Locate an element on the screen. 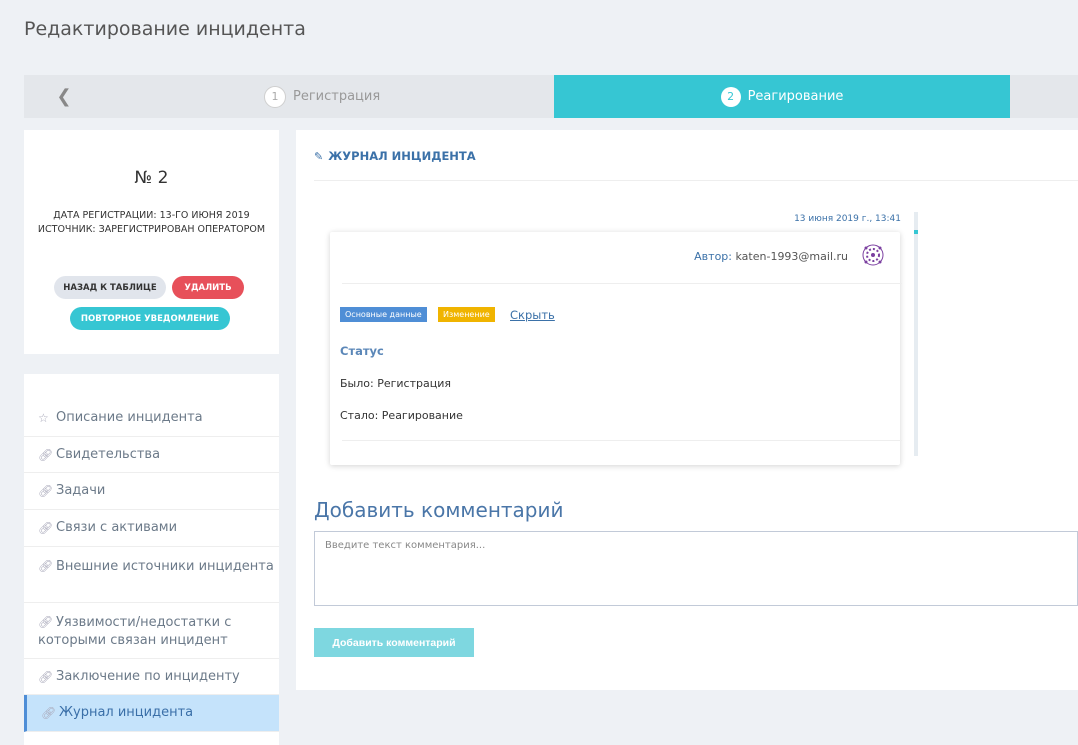  hide-link: Скрыть is located at coordinates (532, 315).